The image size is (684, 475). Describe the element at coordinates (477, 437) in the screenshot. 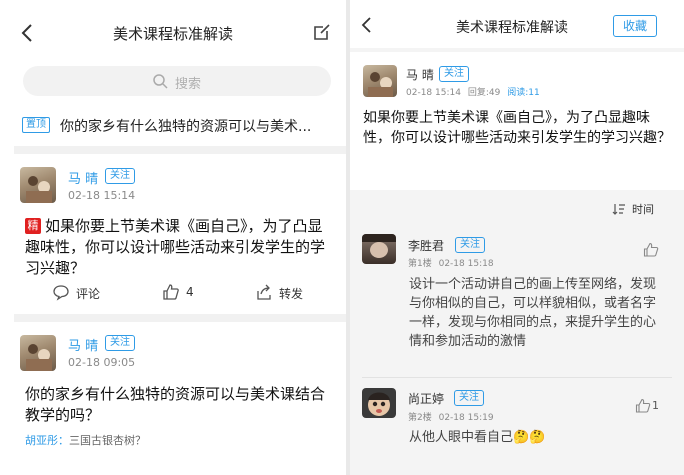

I see `comment-text: 从他人眼中看自己🤔🤔` at that location.